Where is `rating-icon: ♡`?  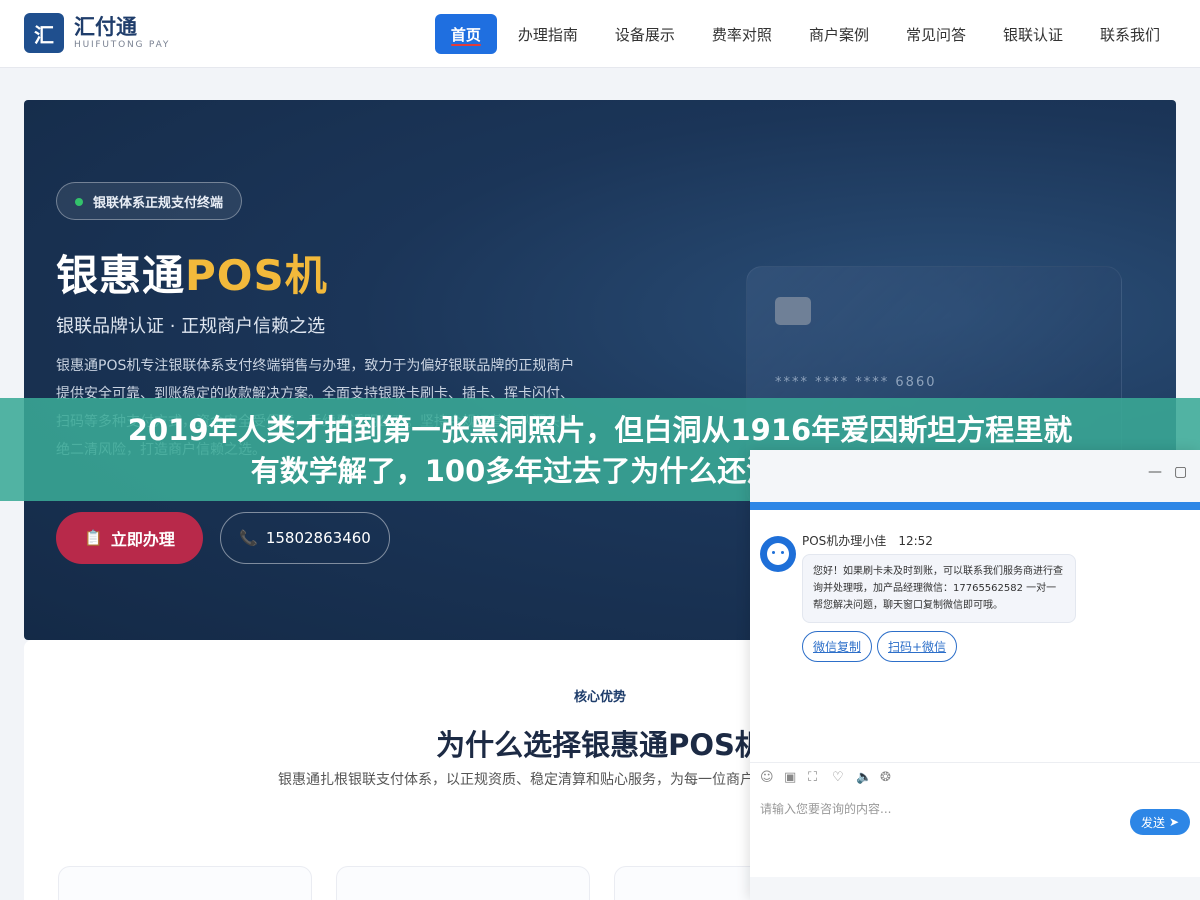 rating-icon: ♡ is located at coordinates (844, 777).